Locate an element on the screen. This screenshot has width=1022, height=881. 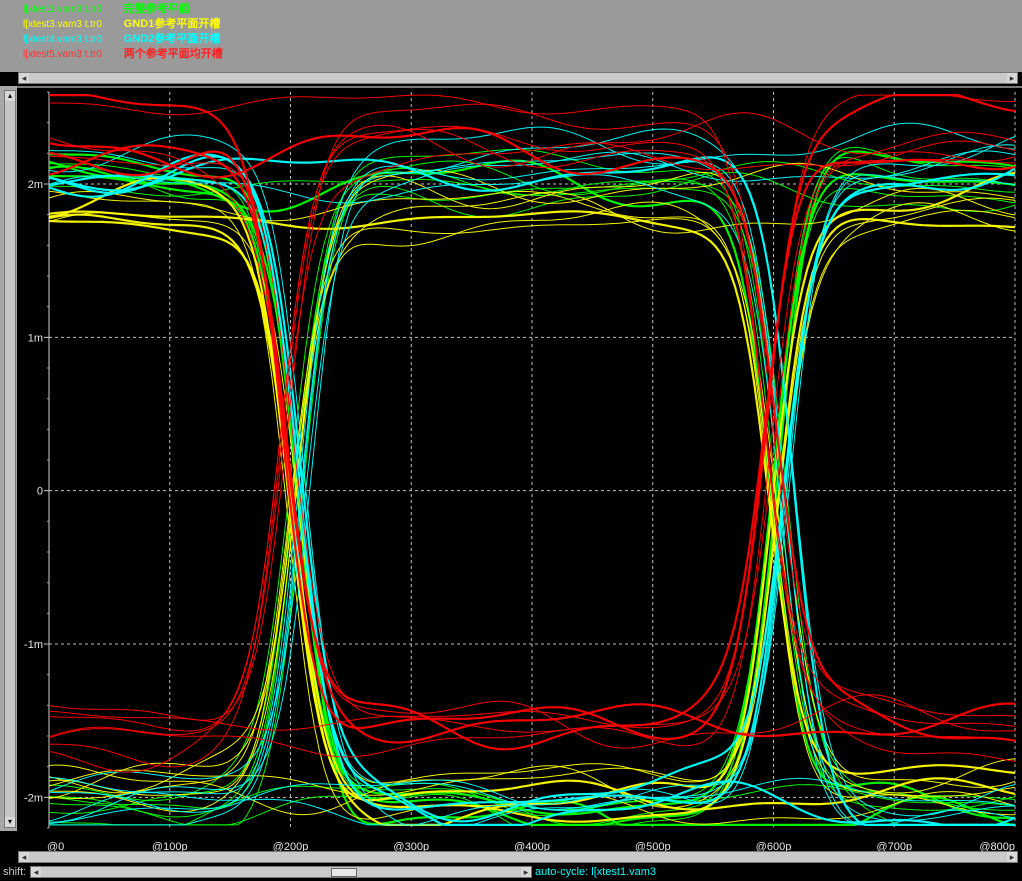
legend-entry: l[xtest5.vam3 t.tr0 两个参考平面均开槽 is located at coordinates (123, 54).